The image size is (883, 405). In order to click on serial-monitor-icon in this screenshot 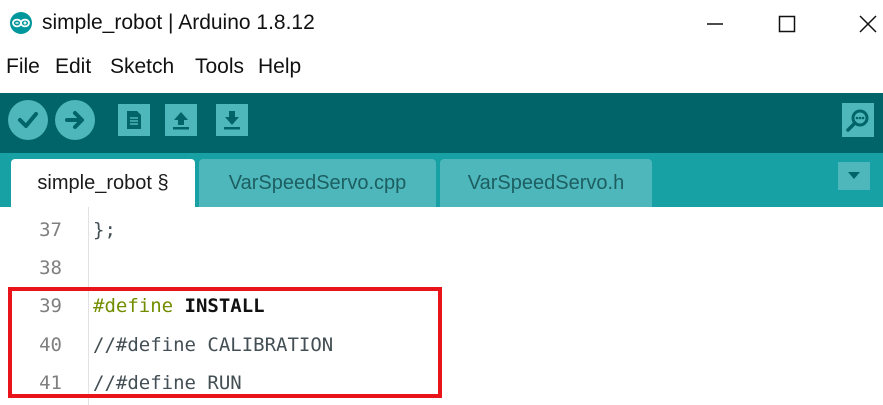, I will do `click(857, 120)`.